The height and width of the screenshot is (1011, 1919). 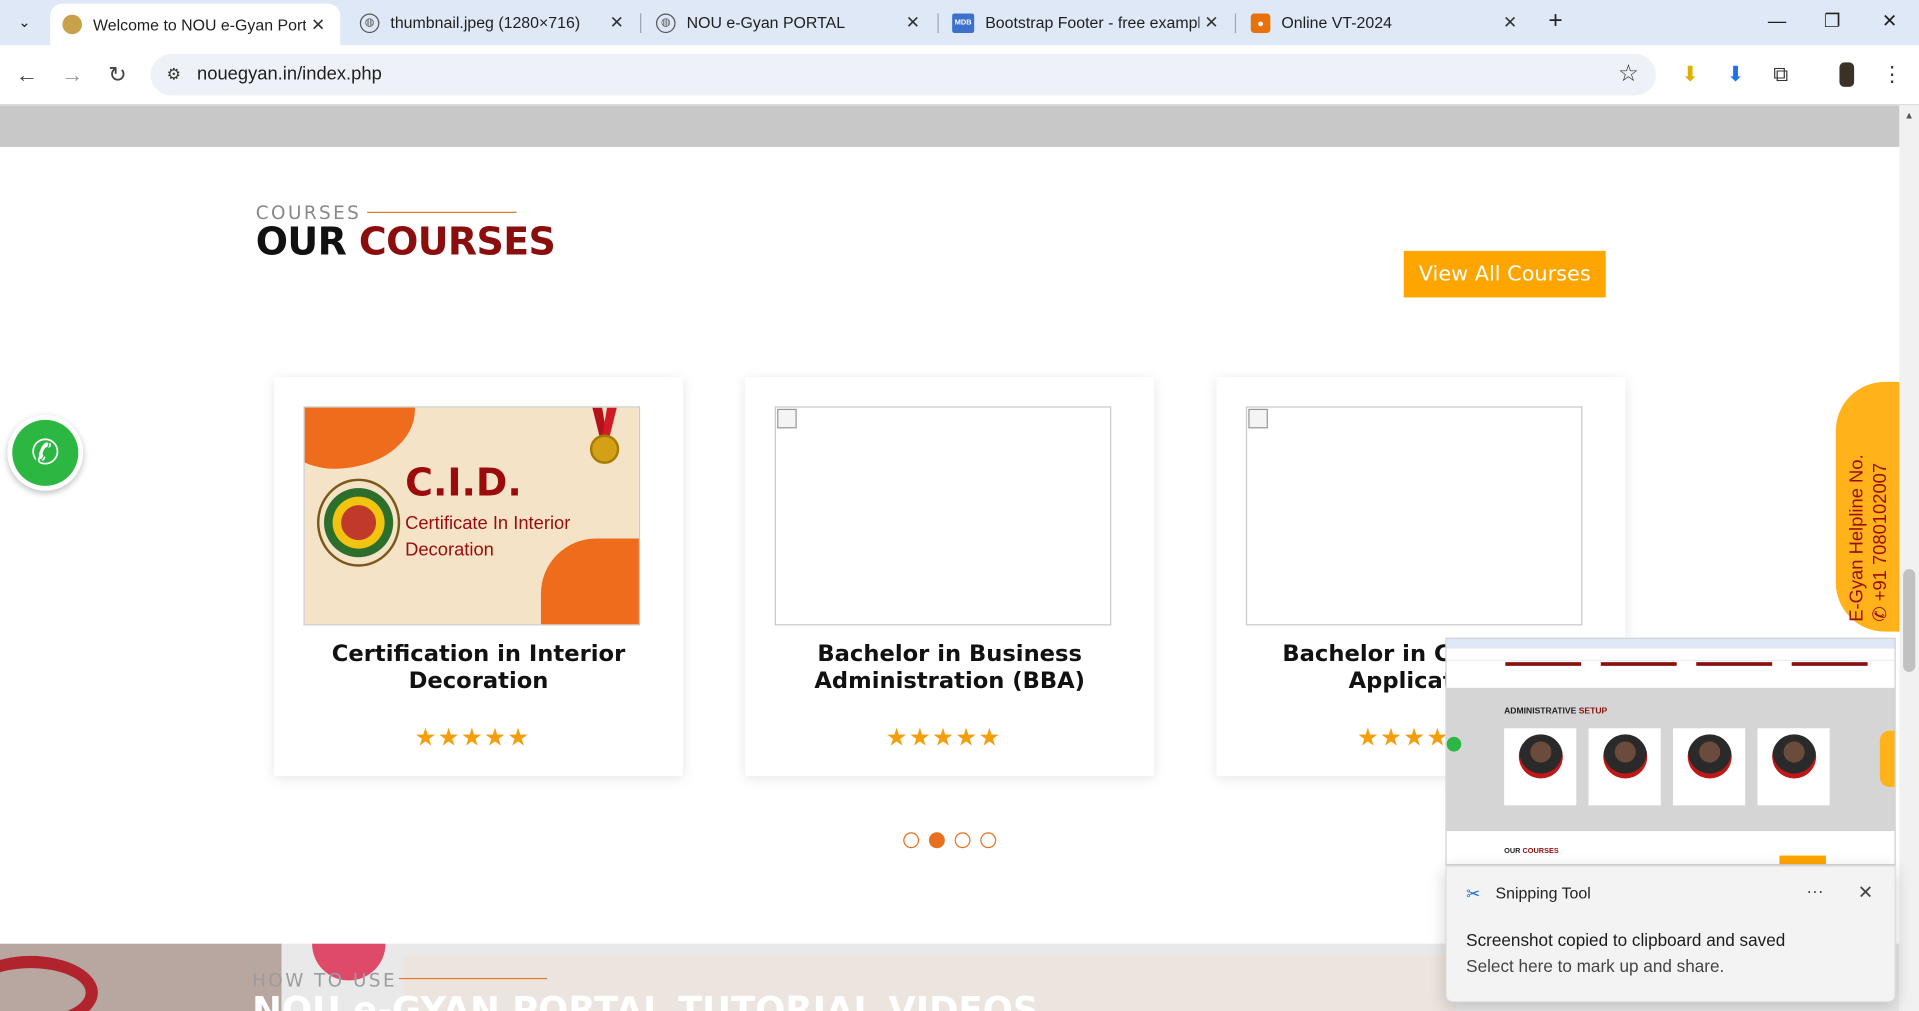 I want to click on tab-search-button: ⌄, so click(x=24, y=22).